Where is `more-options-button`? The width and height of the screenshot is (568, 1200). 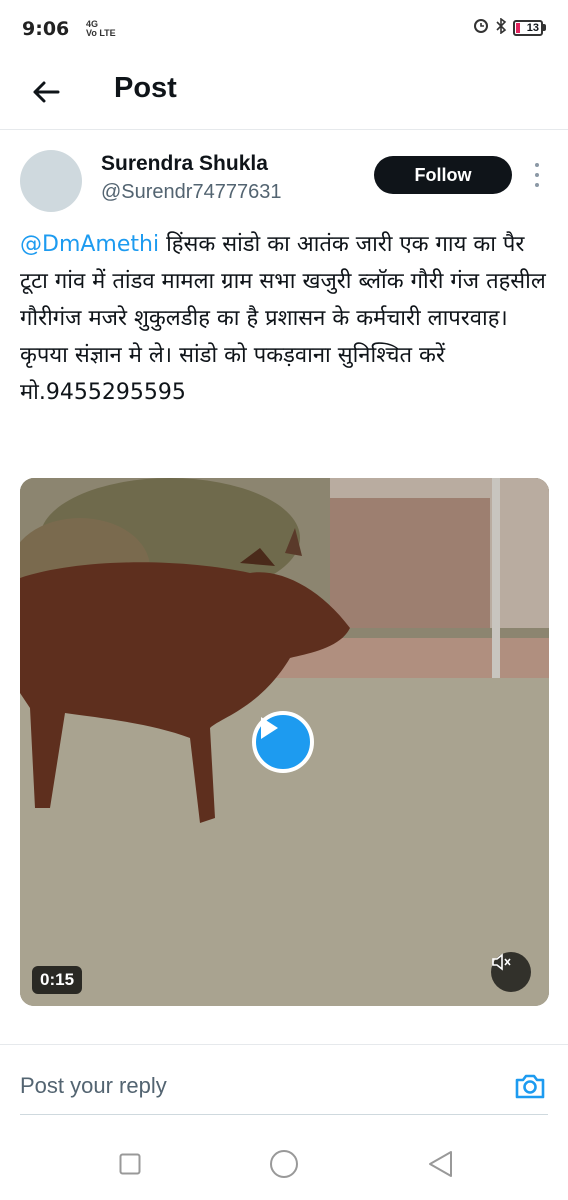 more-options-button is located at coordinates (537, 175).